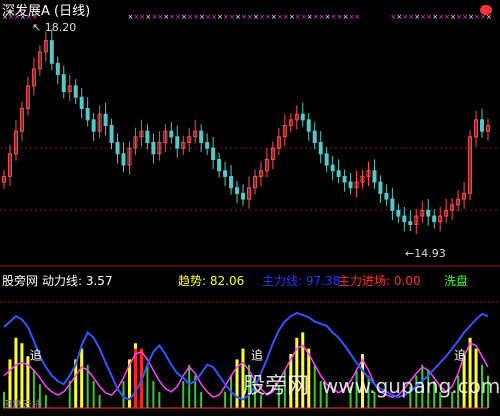  I want to click on watermark-url: www.gupang.com, so click(411, 386).